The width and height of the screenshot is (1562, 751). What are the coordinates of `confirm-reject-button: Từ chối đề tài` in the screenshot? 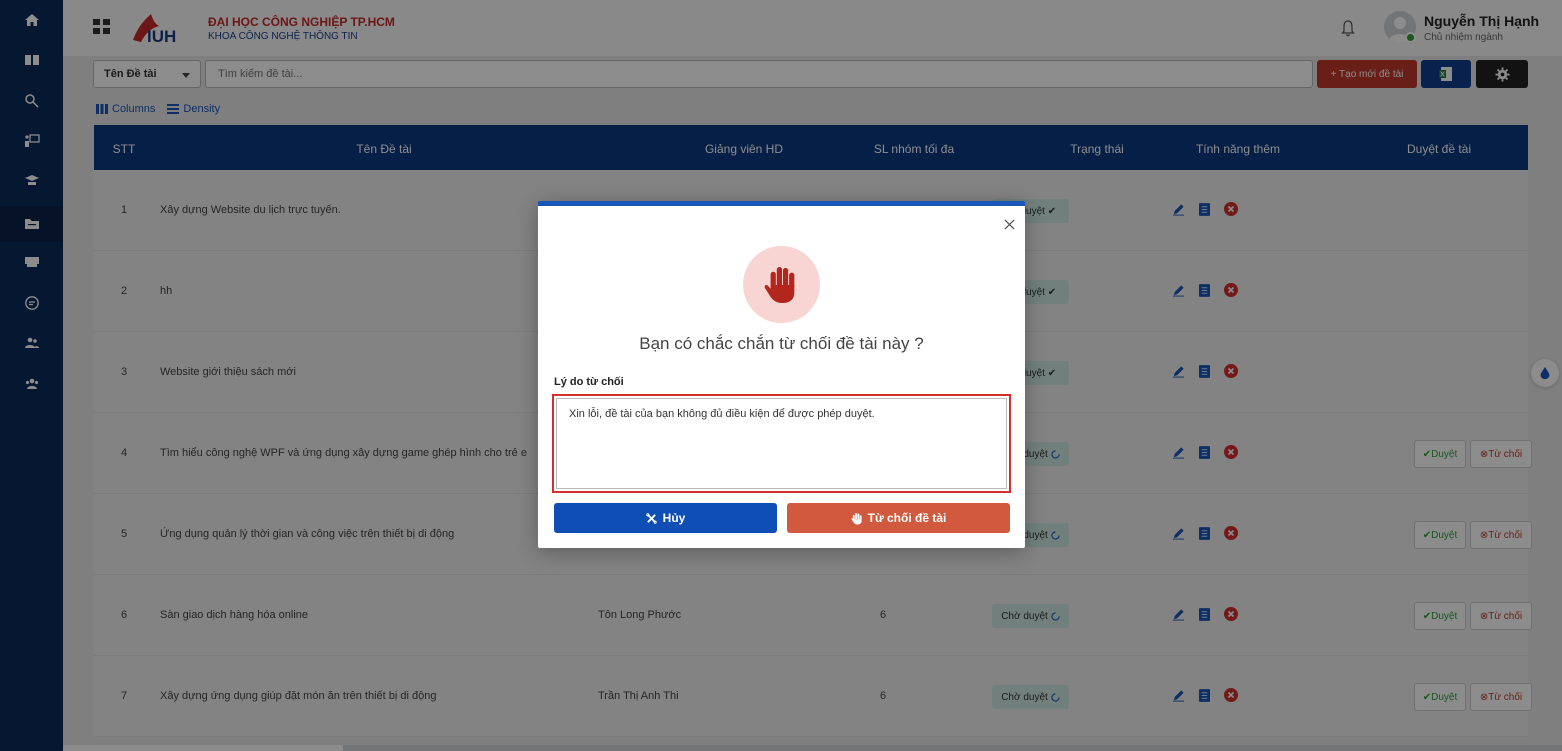 It's located at (898, 518).